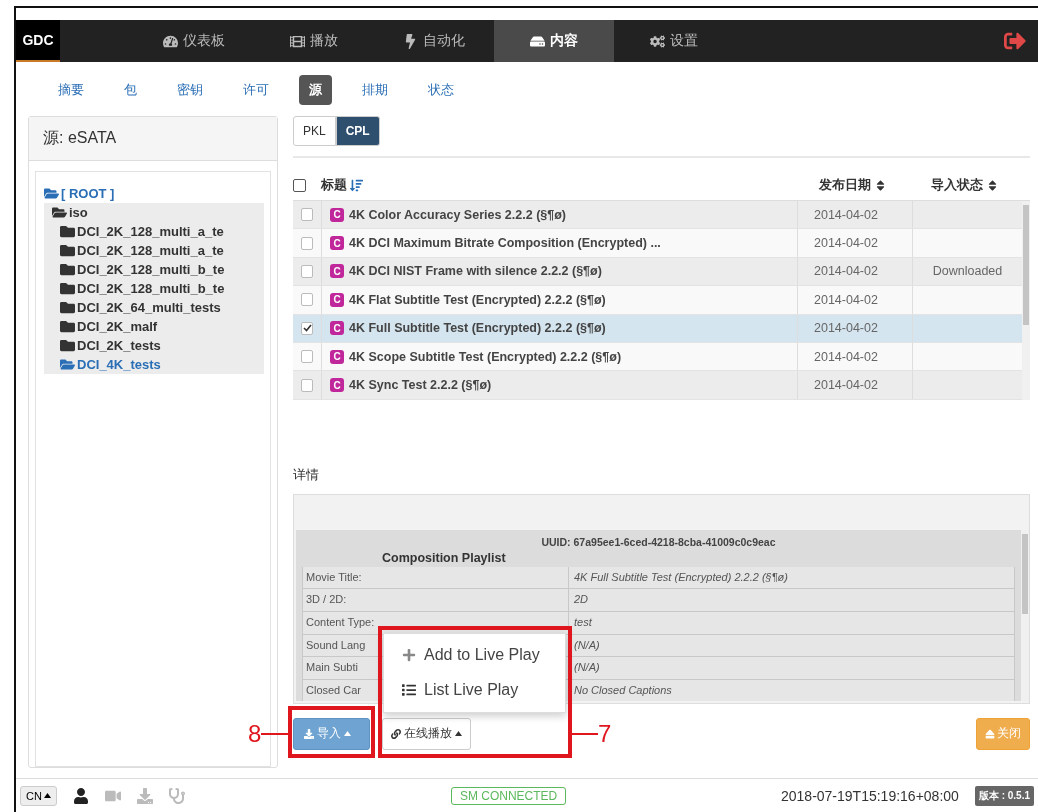  Describe the element at coordinates (334, 185) in the screenshot. I see `column-header: 标题` at that location.